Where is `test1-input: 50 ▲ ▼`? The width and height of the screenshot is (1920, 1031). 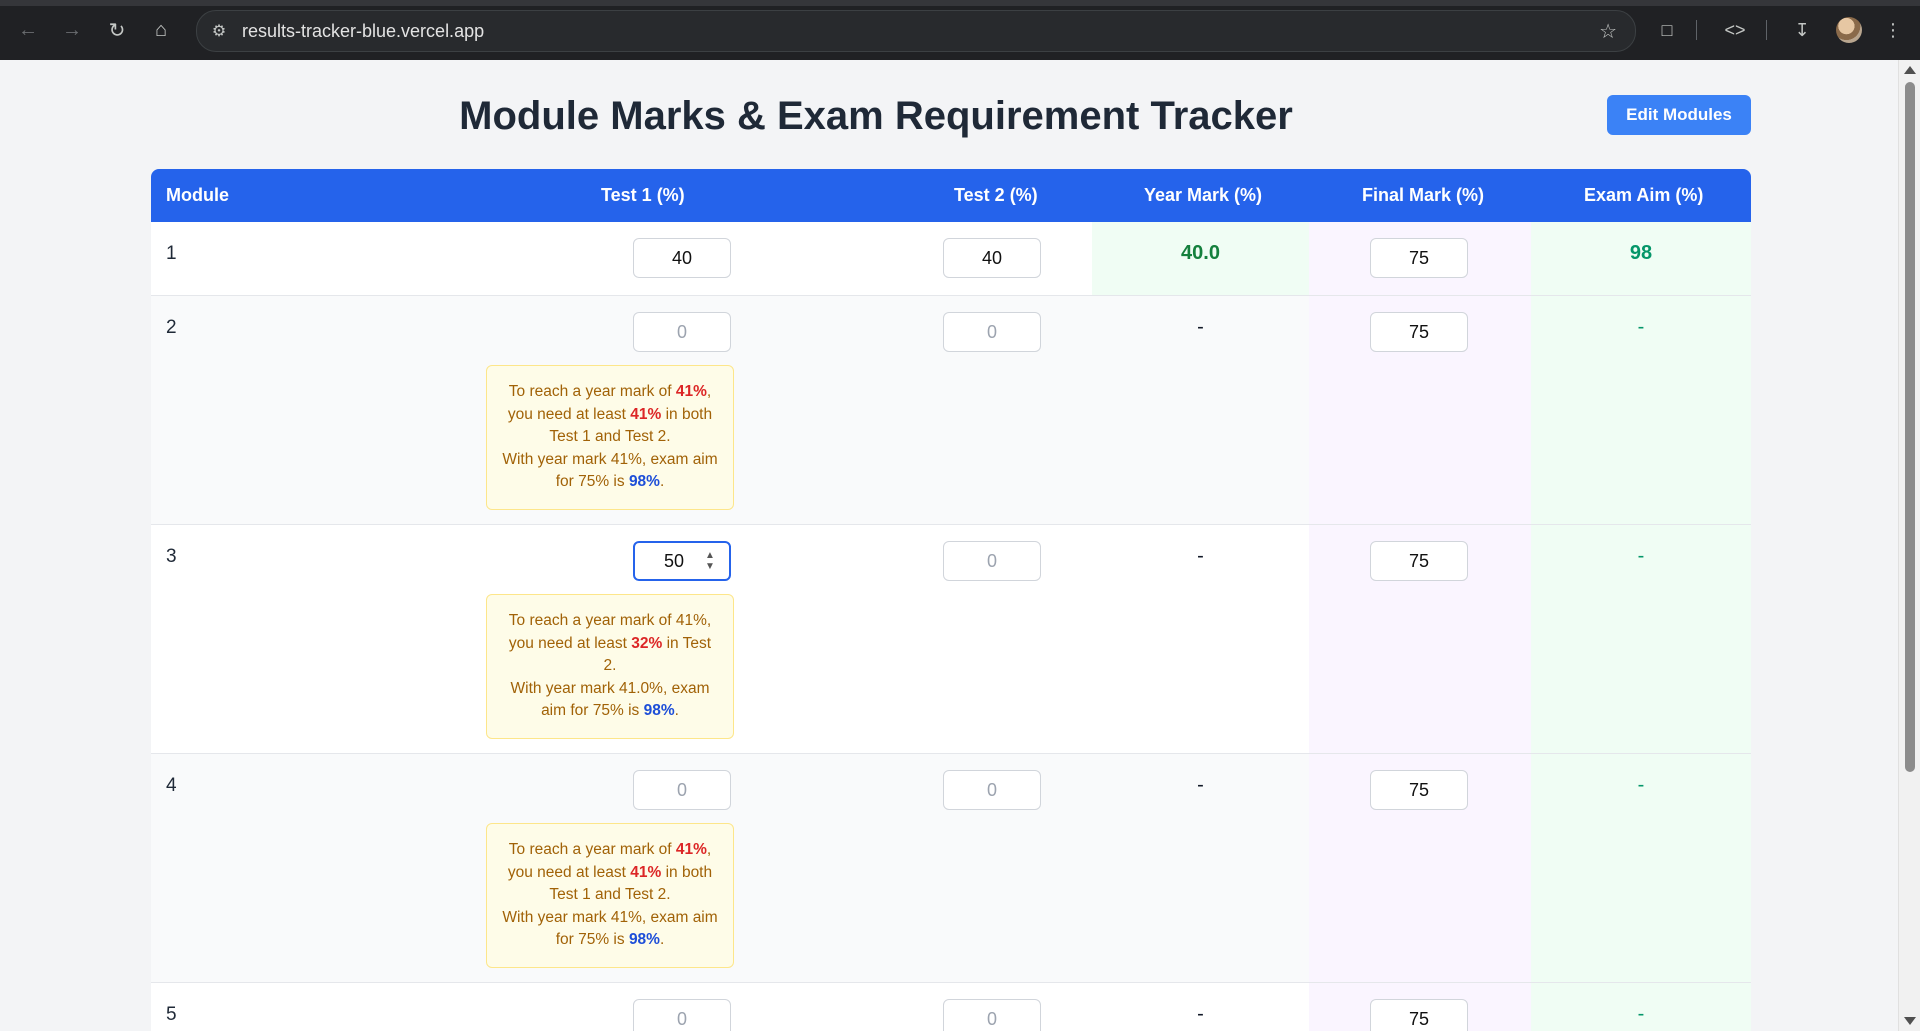
test1-input: 50 ▲ ▼ is located at coordinates (682, 561).